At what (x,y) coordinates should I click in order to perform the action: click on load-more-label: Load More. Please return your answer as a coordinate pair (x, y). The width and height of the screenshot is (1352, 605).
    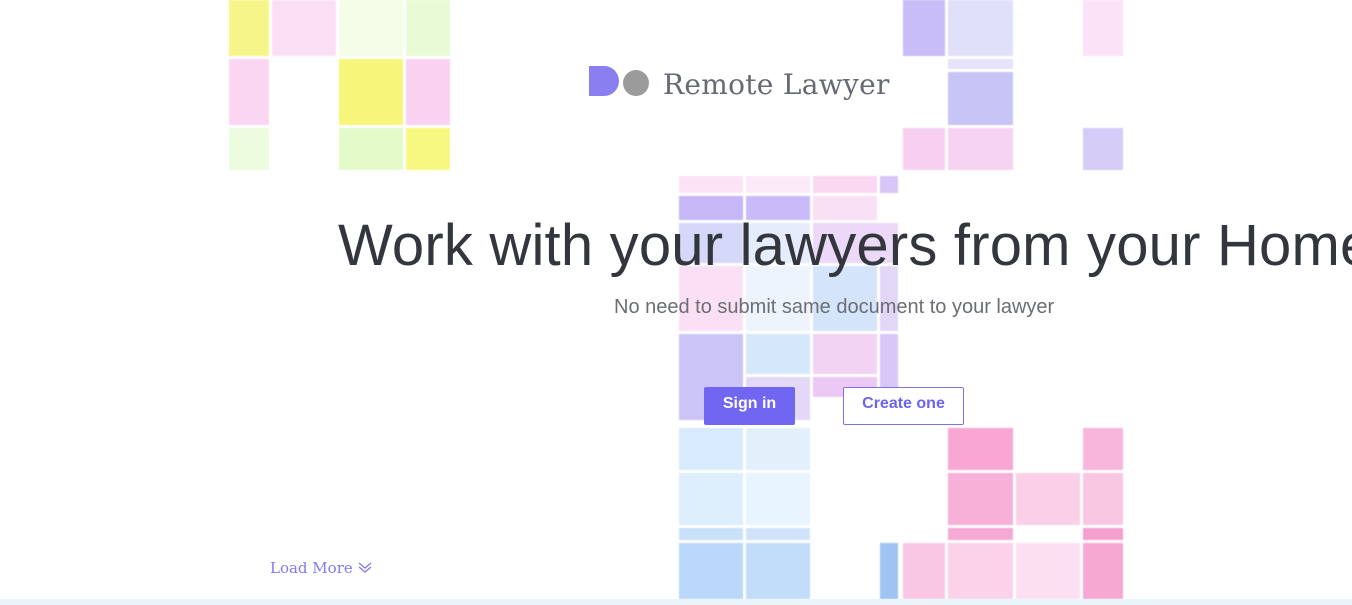
    Looking at the image, I should click on (311, 568).